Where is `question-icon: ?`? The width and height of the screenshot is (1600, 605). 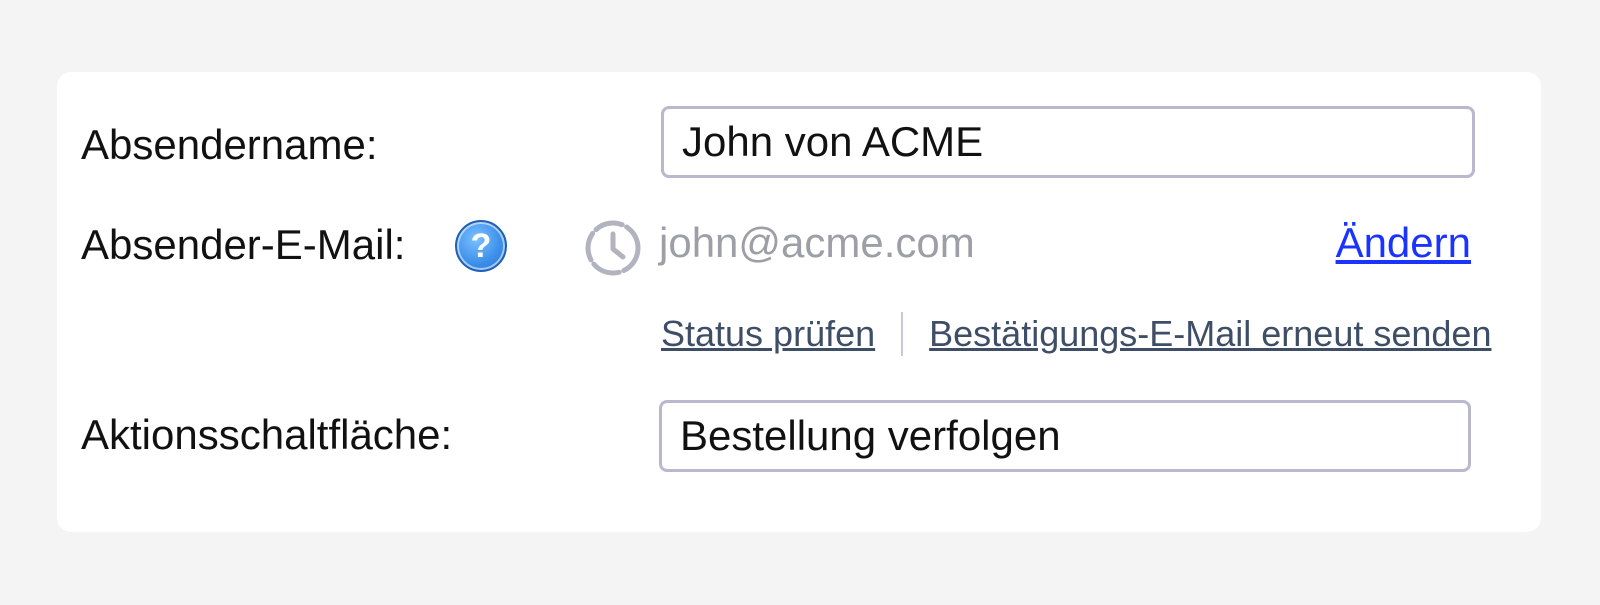 question-icon: ? is located at coordinates (481, 246).